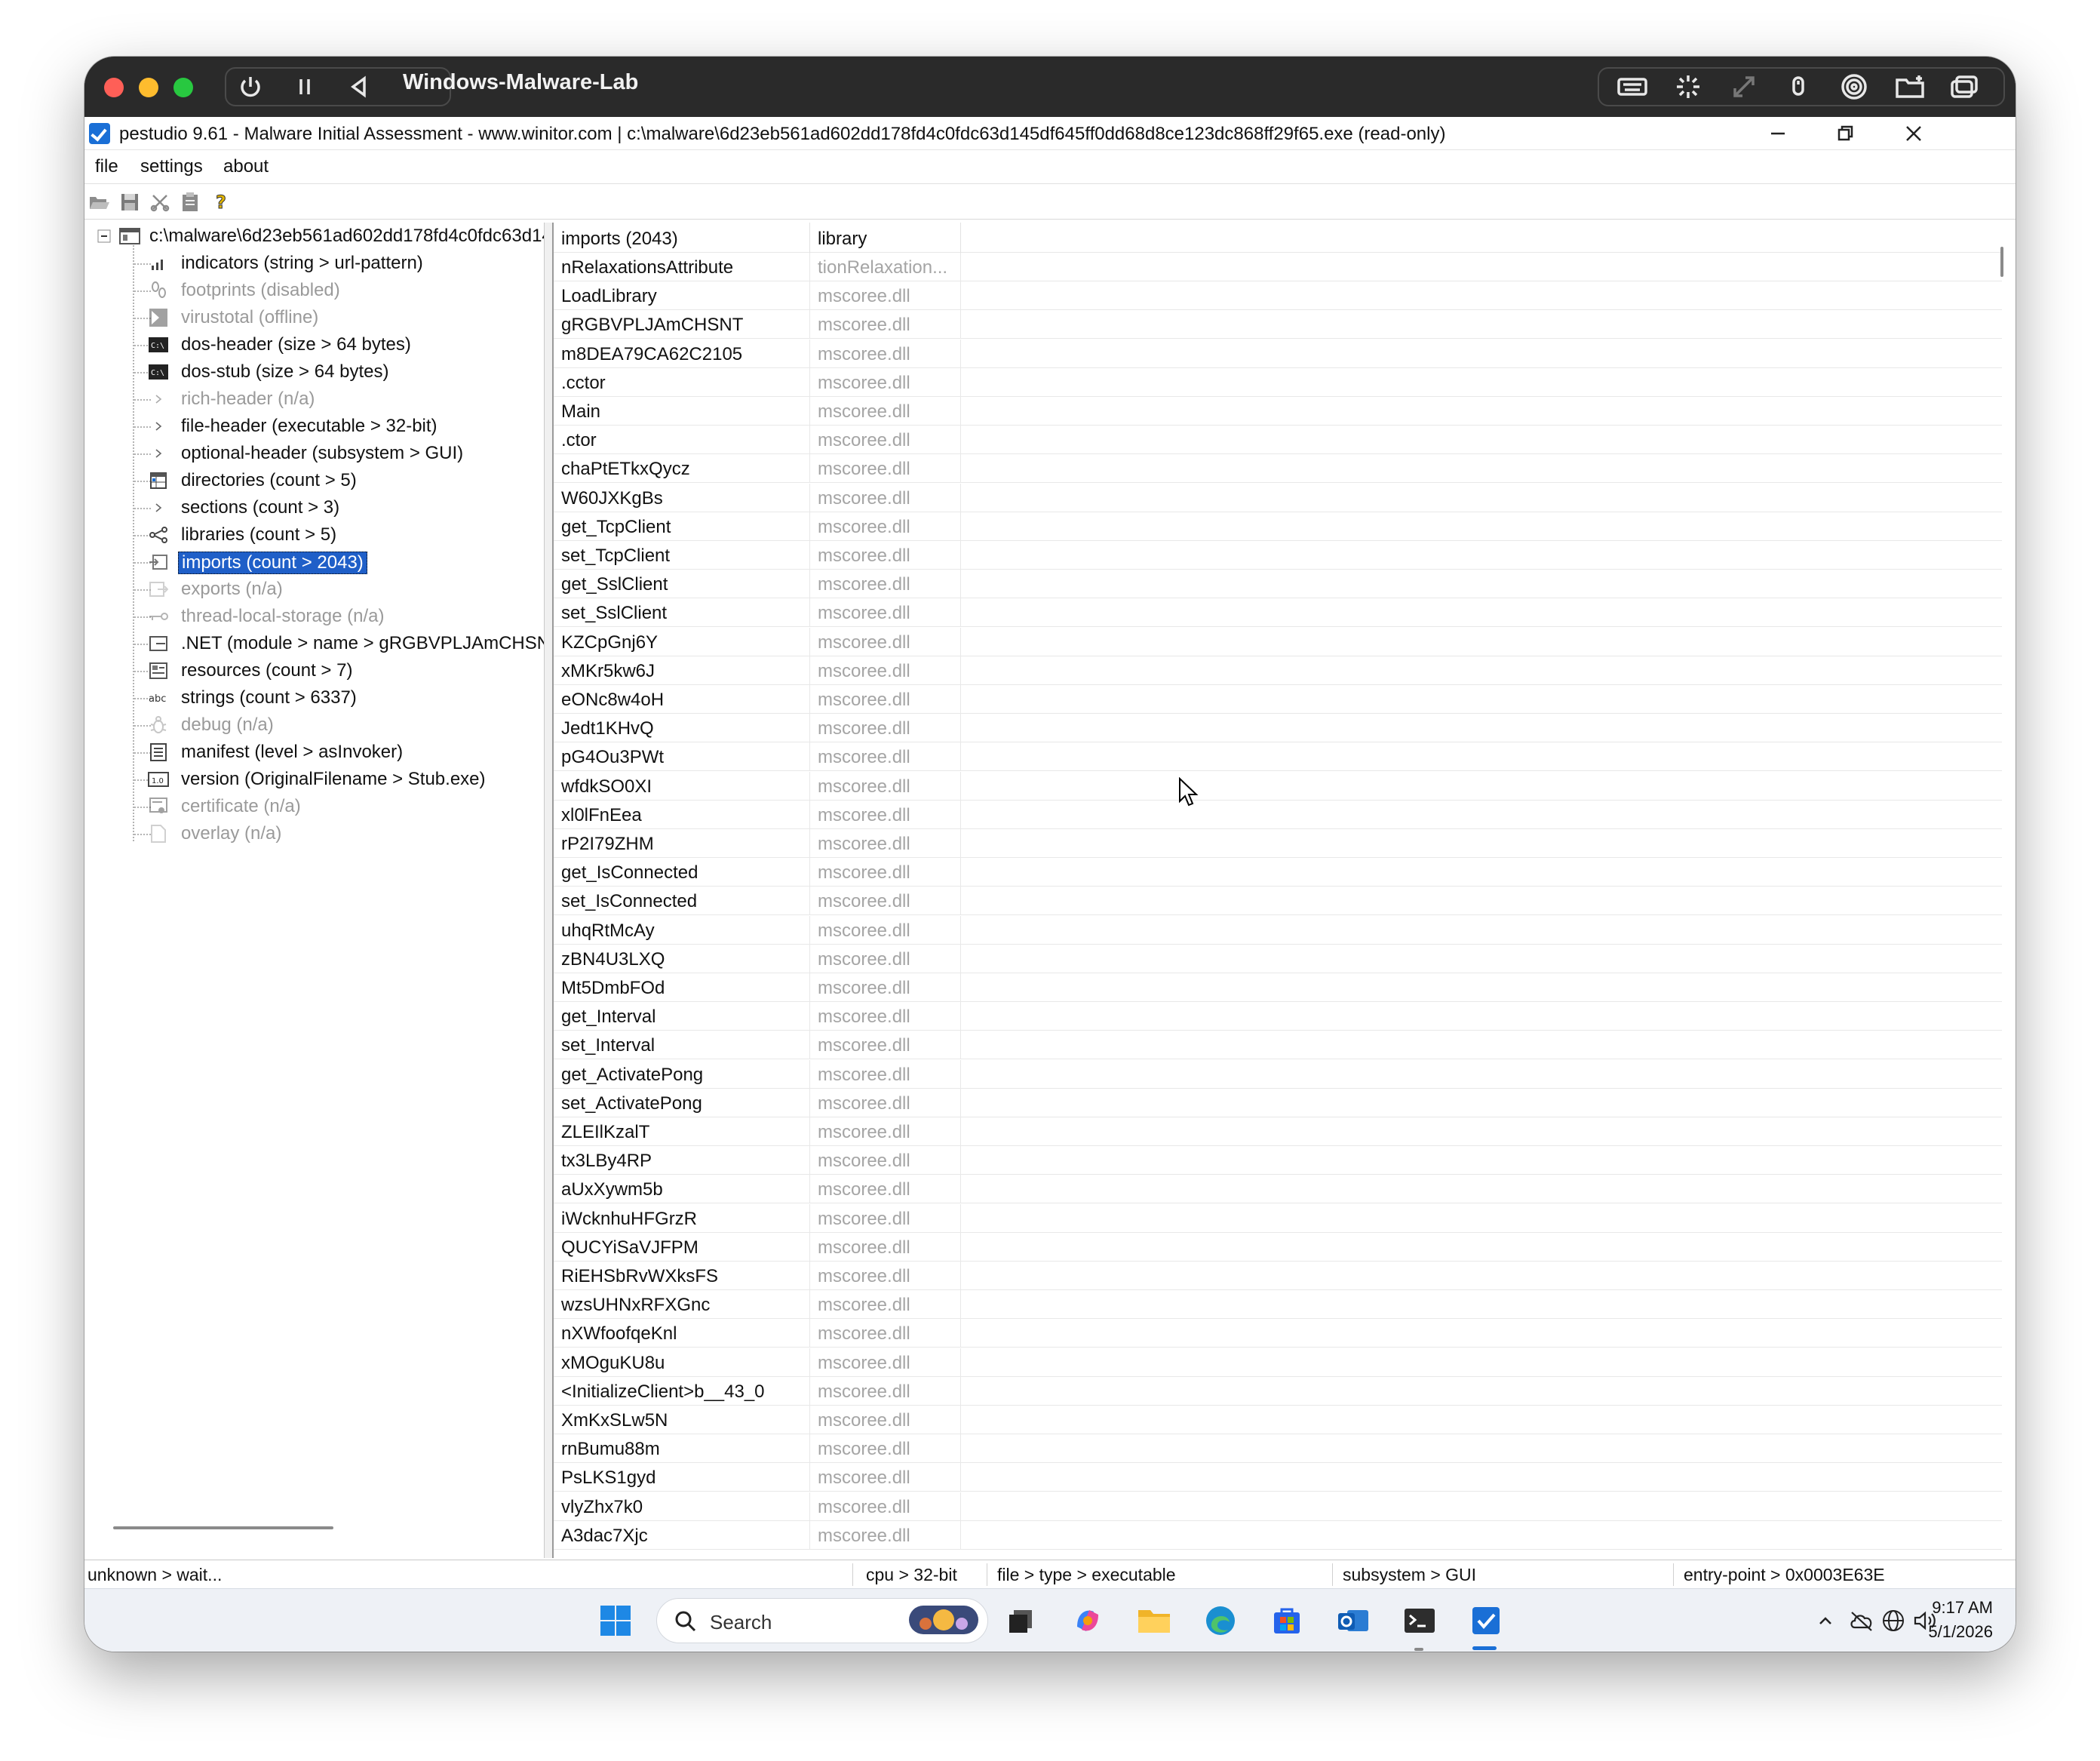  Describe the element at coordinates (1410, 1574) in the screenshot. I see `status-subsystem: subsystem > GUI` at that location.